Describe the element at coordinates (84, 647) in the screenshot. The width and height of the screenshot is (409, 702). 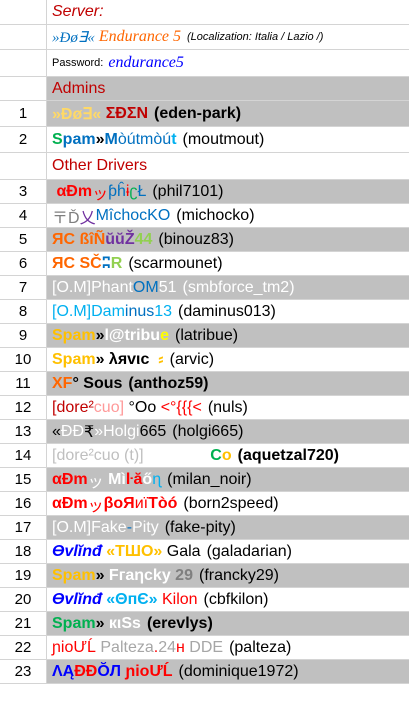
I see `driver-tag-part: ƯĹ` at that location.